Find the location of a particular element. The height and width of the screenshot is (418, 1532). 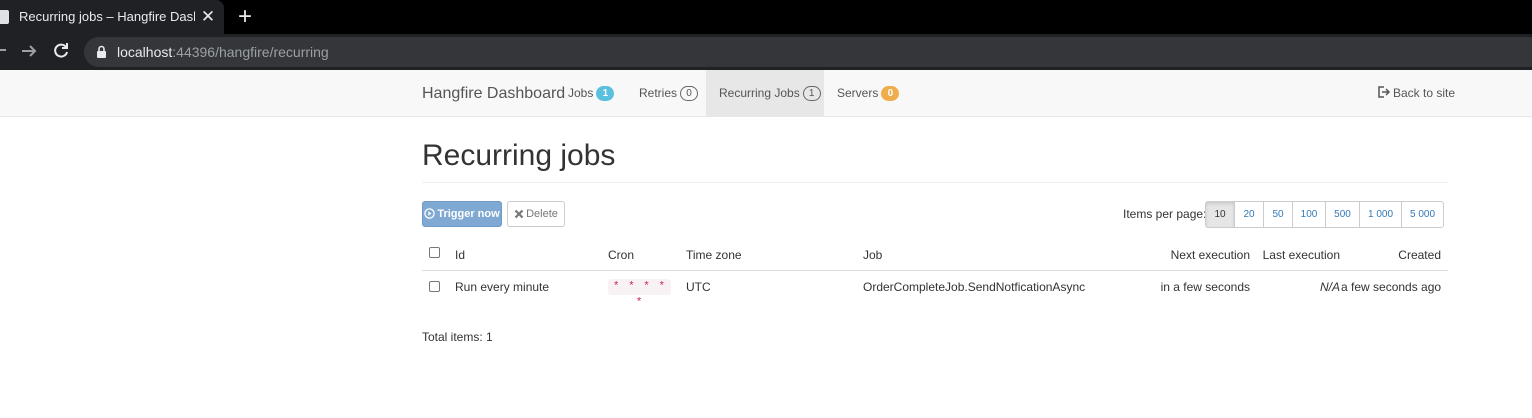

browser-toolbar: localhost:44396/hangfire/recurring is located at coordinates (766, 52).